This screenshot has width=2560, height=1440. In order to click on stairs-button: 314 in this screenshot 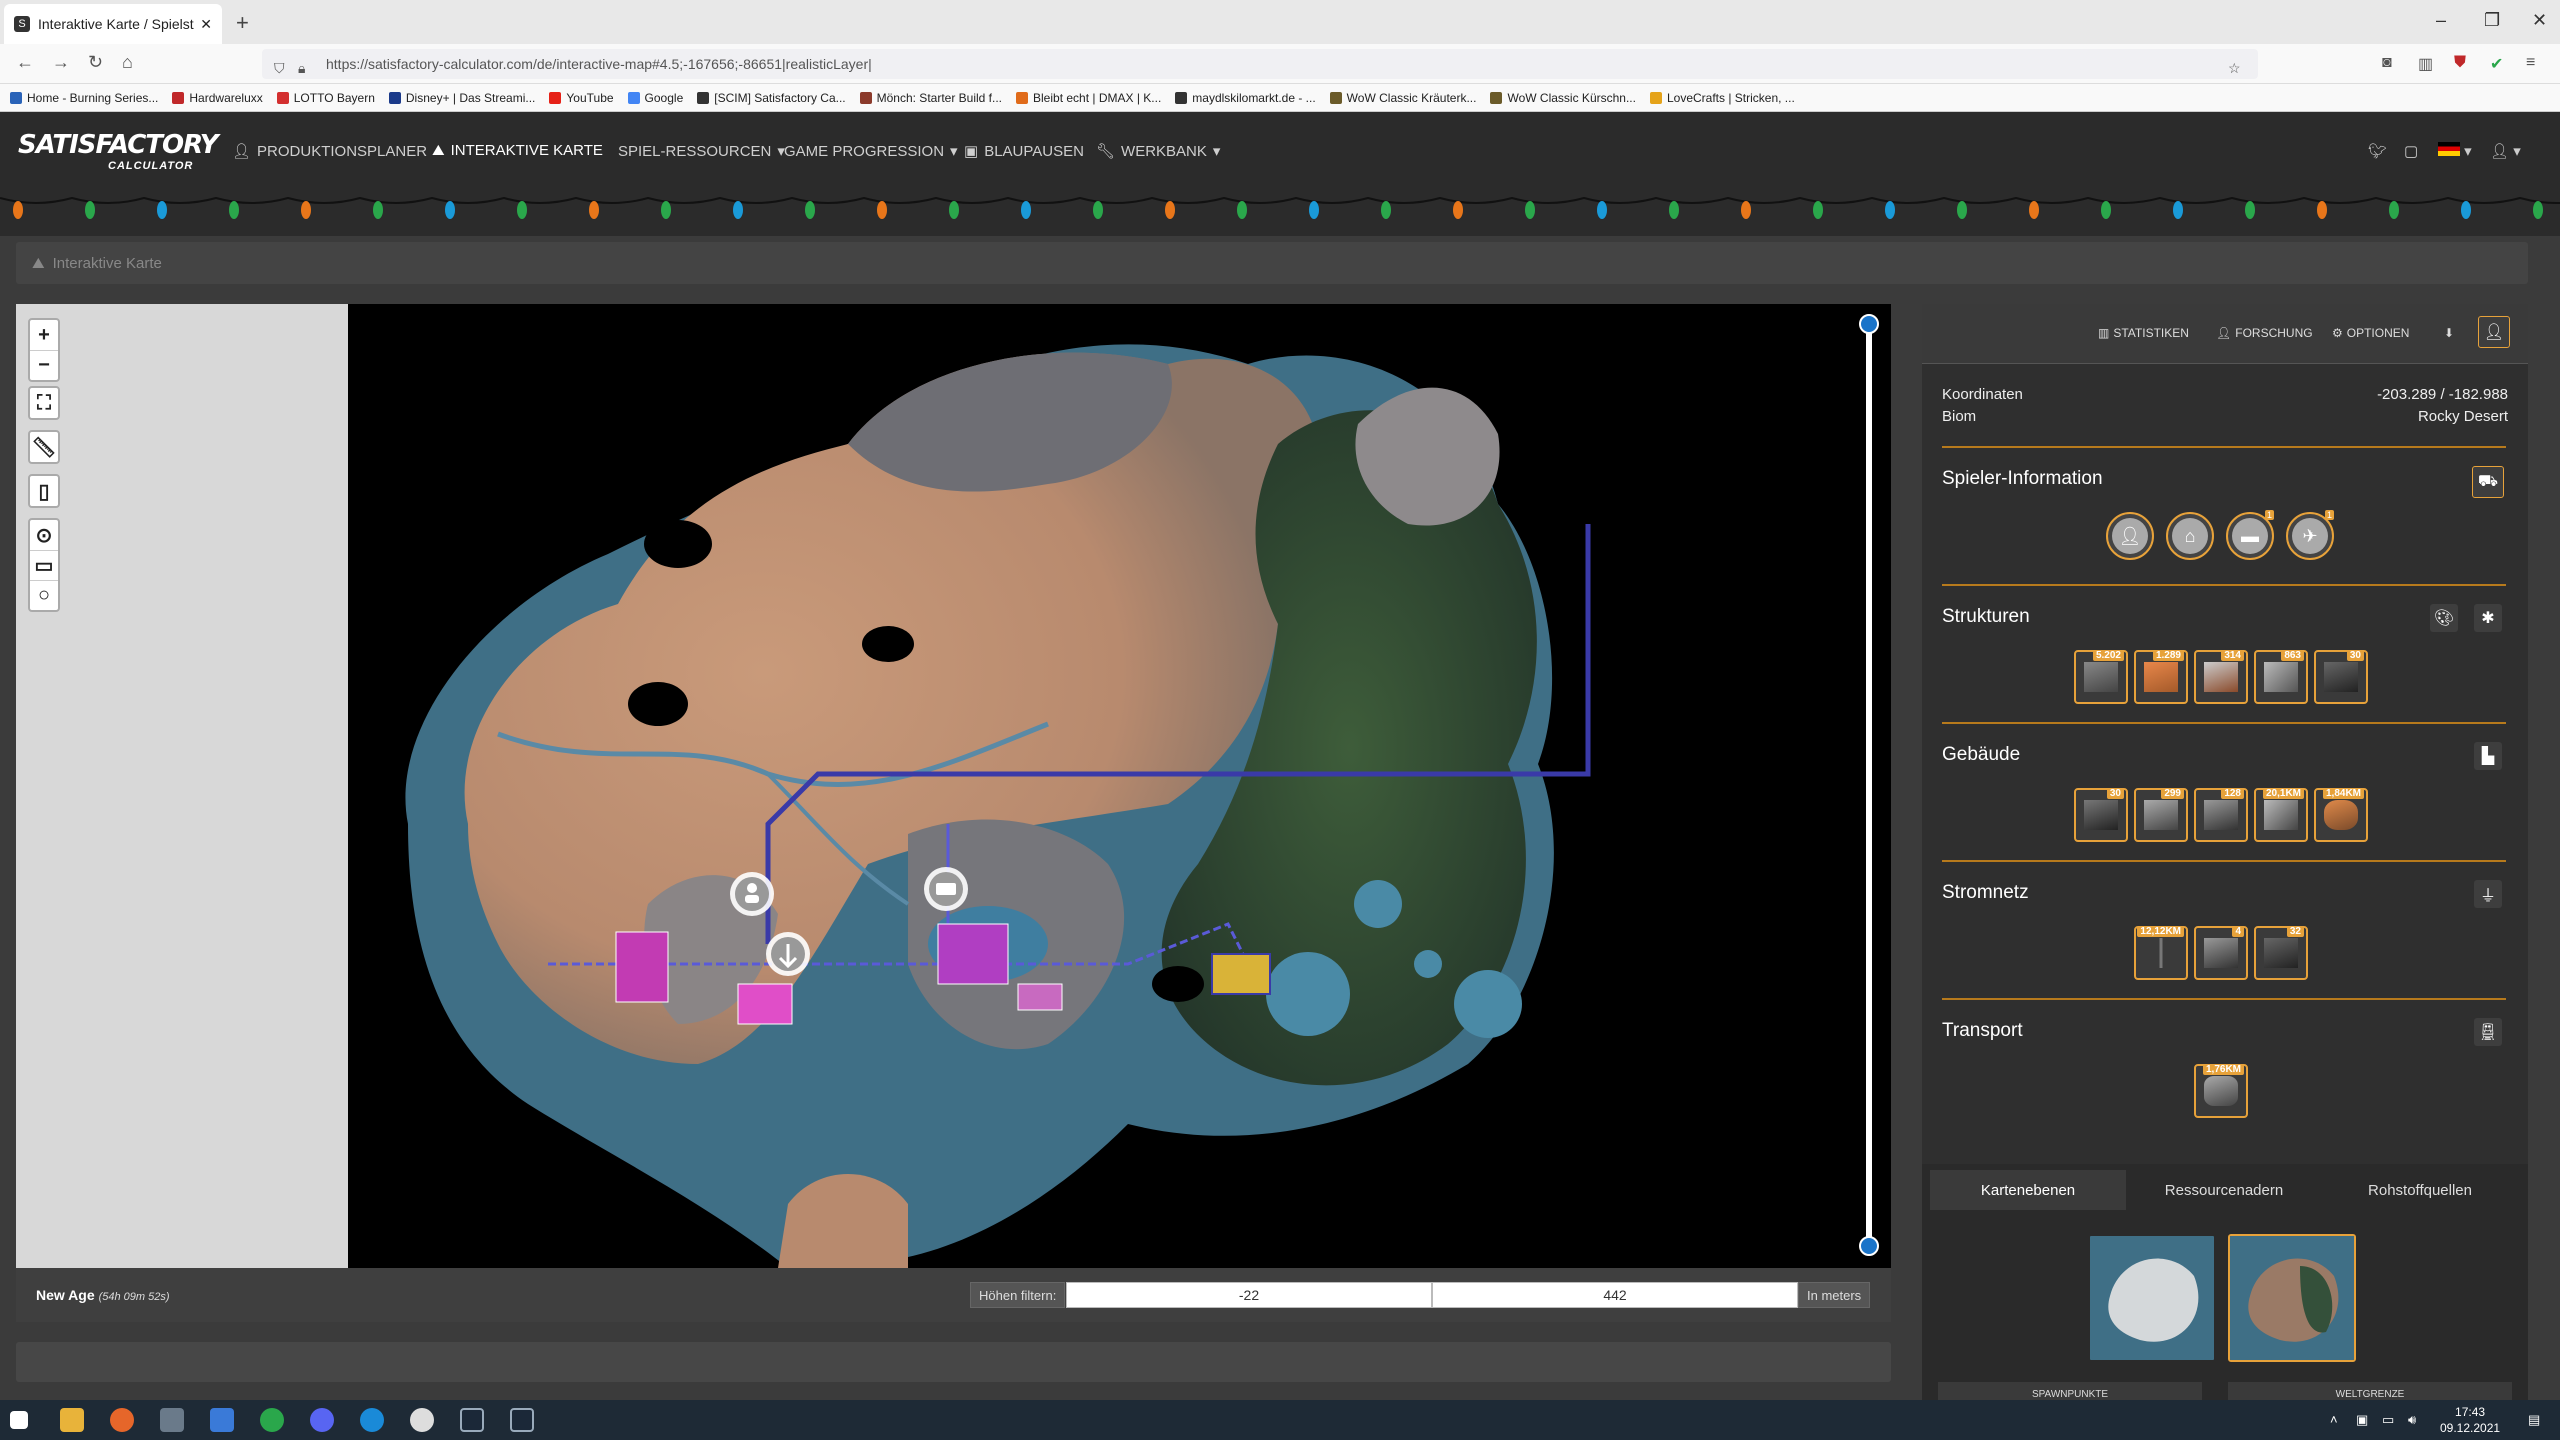, I will do `click(2221, 677)`.